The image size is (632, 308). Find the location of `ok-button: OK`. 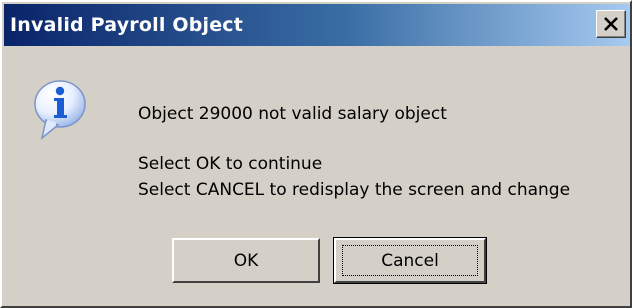

ok-button: OK is located at coordinates (246, 260).